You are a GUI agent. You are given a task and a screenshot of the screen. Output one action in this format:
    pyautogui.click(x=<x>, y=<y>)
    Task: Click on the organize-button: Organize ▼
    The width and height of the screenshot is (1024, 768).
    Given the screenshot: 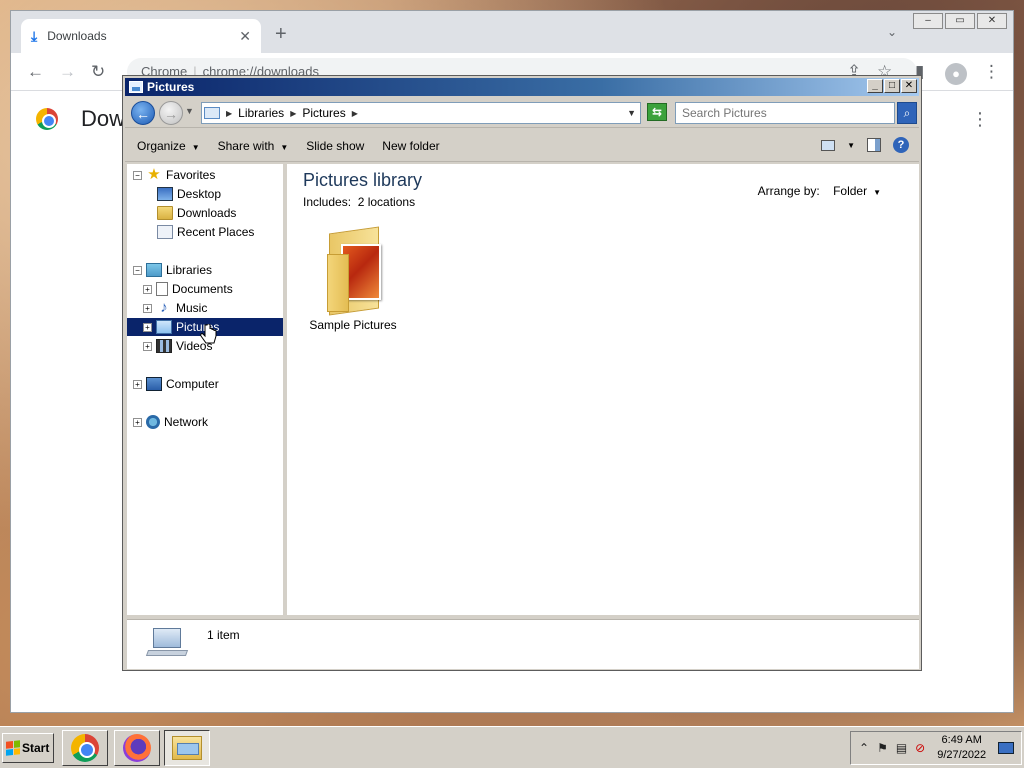 What is the action you would take?
    pyautogui.click(x=168, y=146)
    